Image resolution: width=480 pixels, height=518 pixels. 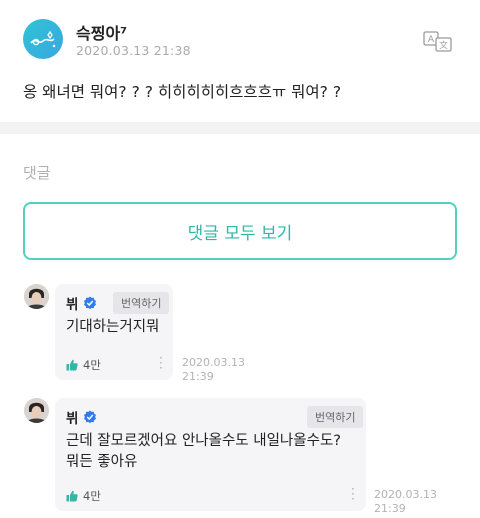 I want to click on avatar-logo-icon, so click(x=43, y=39).